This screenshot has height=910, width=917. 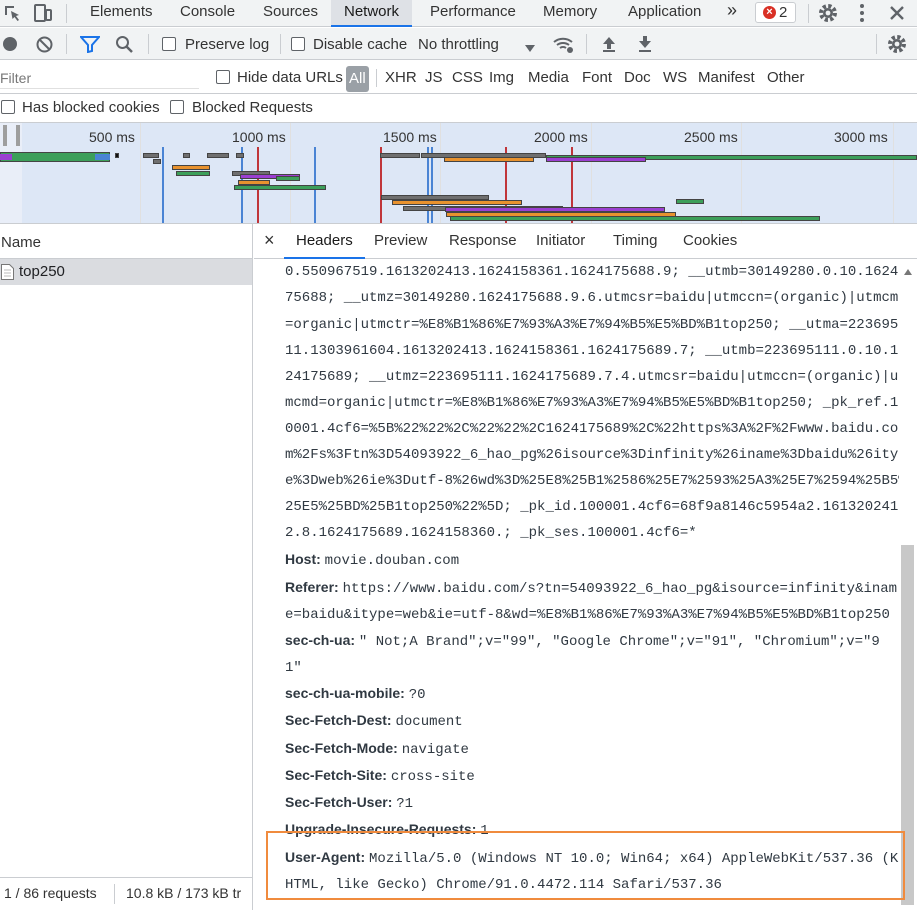 I want to click on overview-tick-label: 500 ms, so click(x=112, y=137).